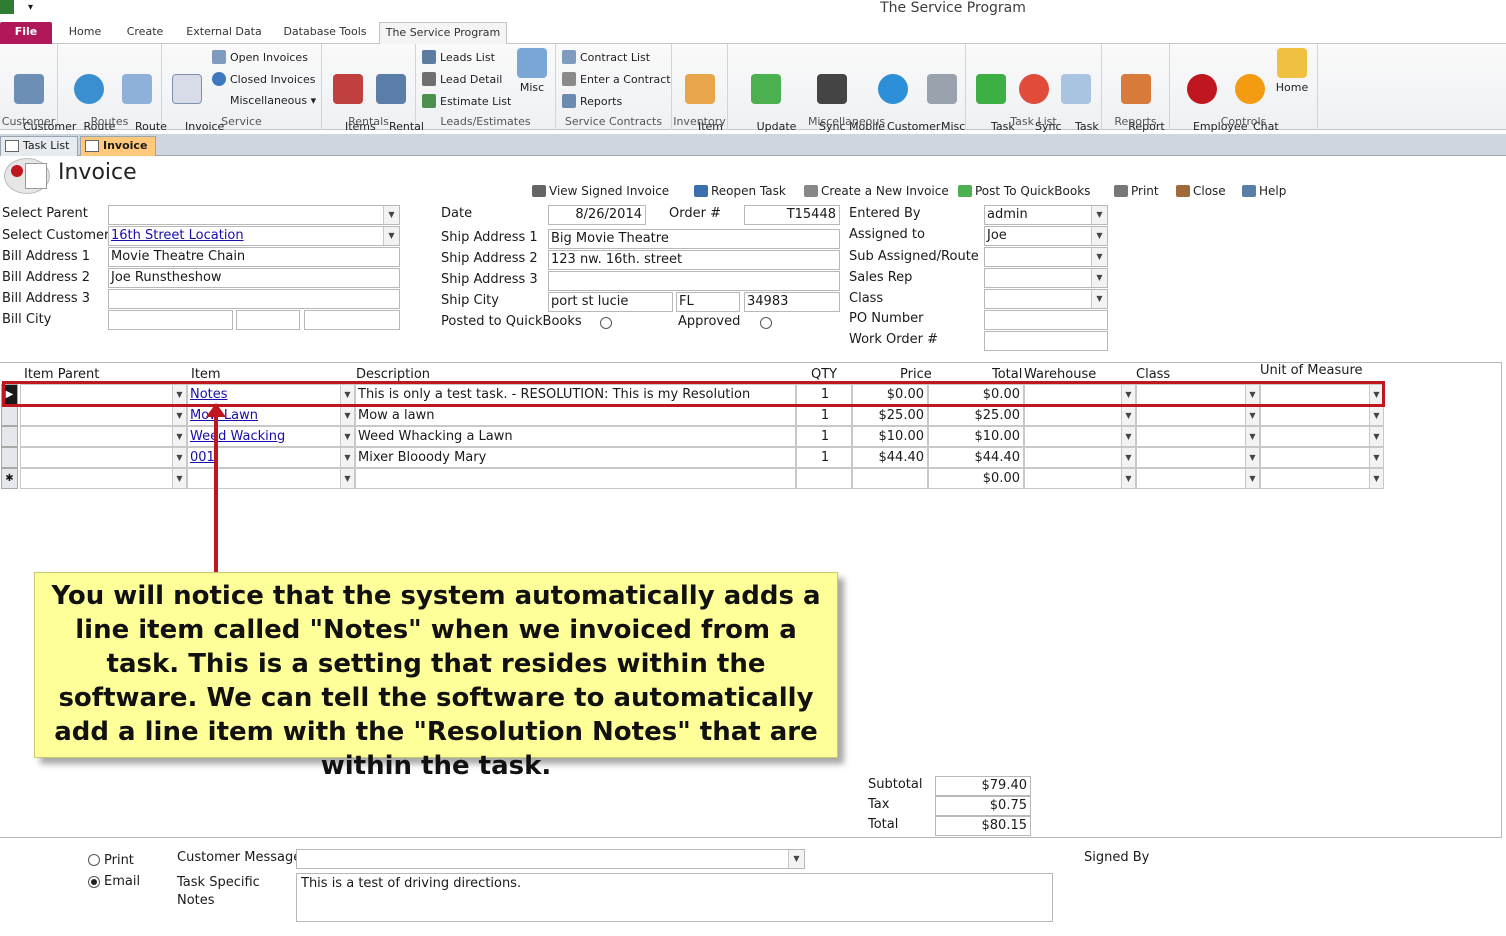 The height and width of the screenshot is (936, 1506). Describe the element at coordinates (1060, 374) in the screenshot. I see `col-header-warehouse: Warehouse` at that location.